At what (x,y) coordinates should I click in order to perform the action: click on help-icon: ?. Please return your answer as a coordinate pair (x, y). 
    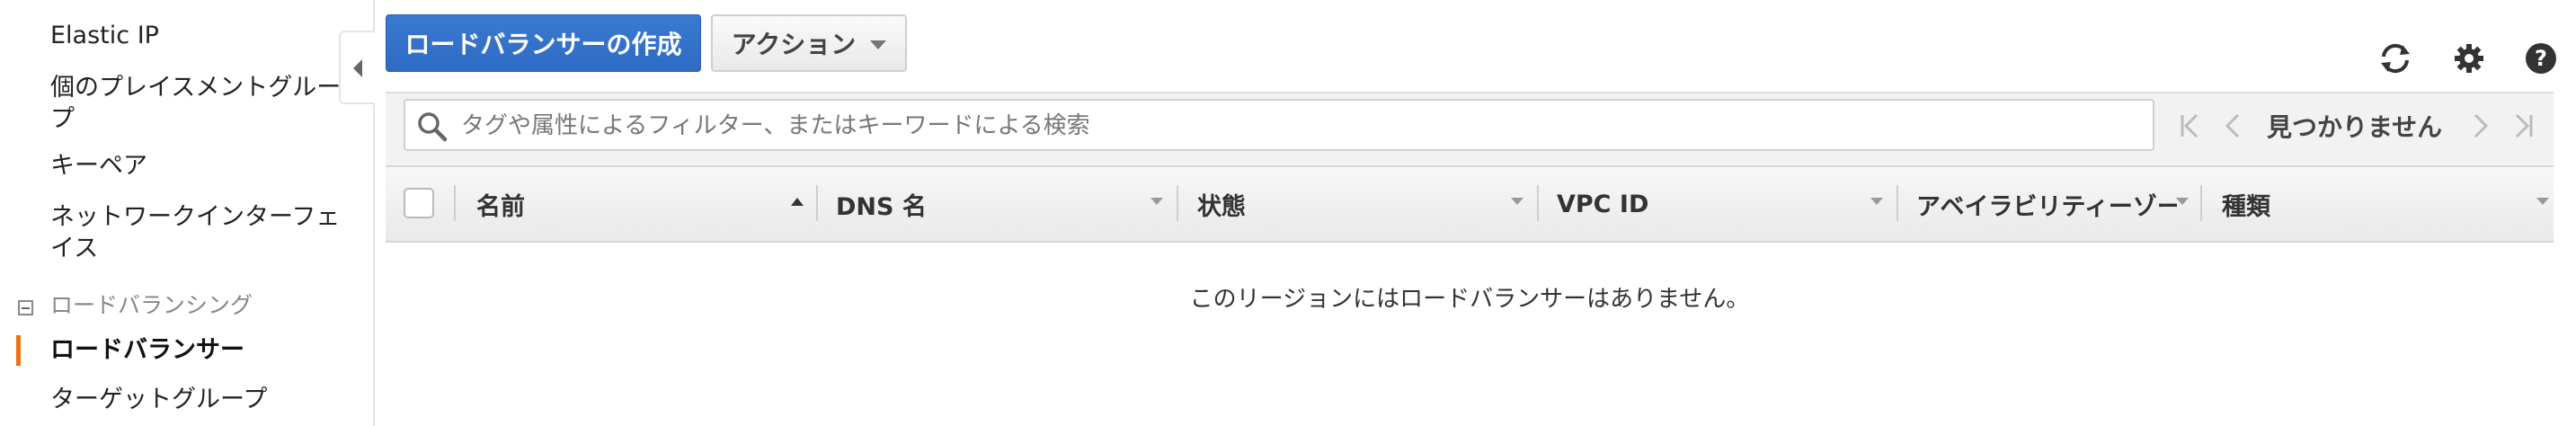
    Looking at the image, I should click on (2541, 58).